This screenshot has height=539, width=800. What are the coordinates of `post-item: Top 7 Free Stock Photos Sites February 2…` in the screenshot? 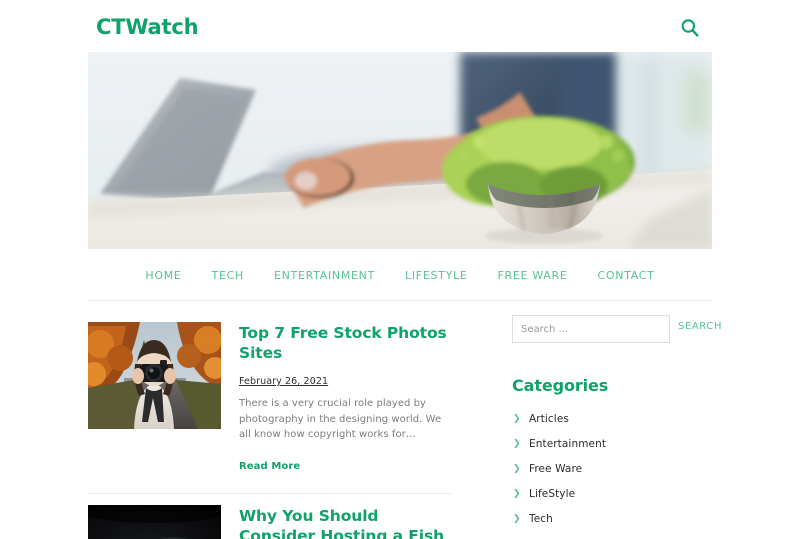 It's located at (270, 392).